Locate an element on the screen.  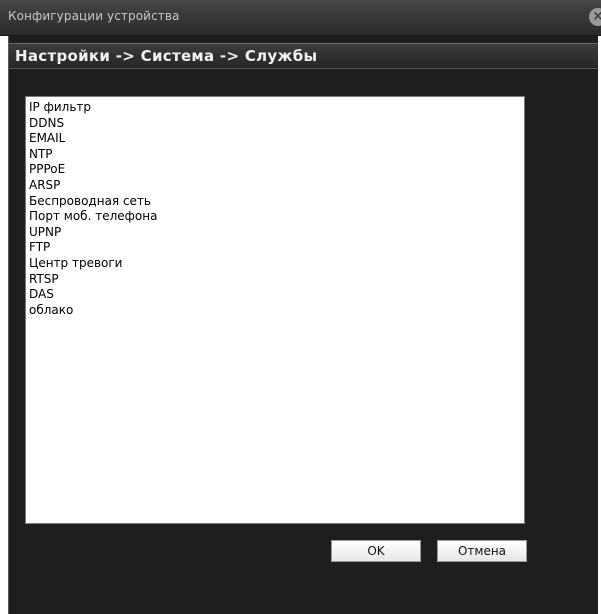
list-item-alarm-center: Центр тревоги is located at coordinates (276, 264).